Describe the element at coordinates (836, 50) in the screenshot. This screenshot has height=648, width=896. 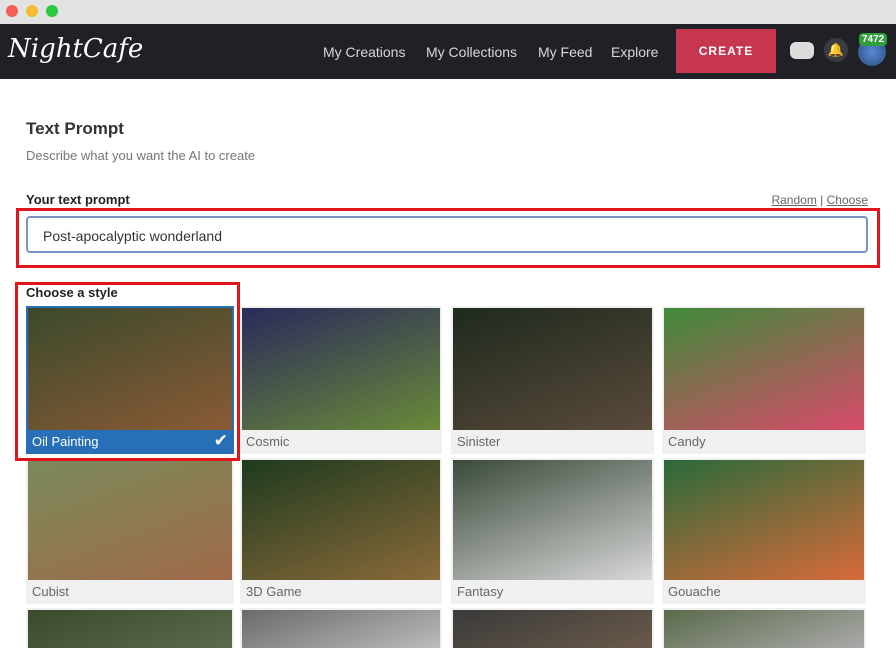
I see `bell-icon: 🔔` at that location.